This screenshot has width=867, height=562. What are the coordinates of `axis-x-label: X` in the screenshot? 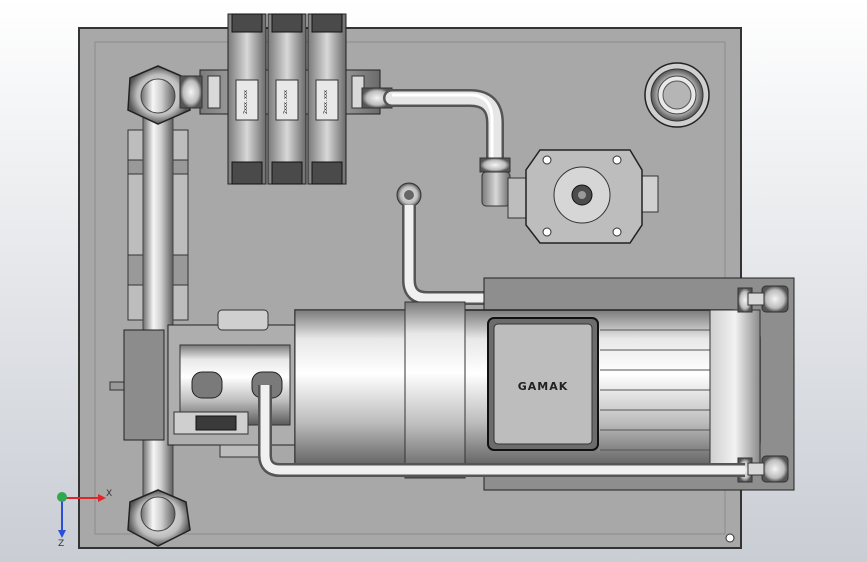 It's located at (109, 494).